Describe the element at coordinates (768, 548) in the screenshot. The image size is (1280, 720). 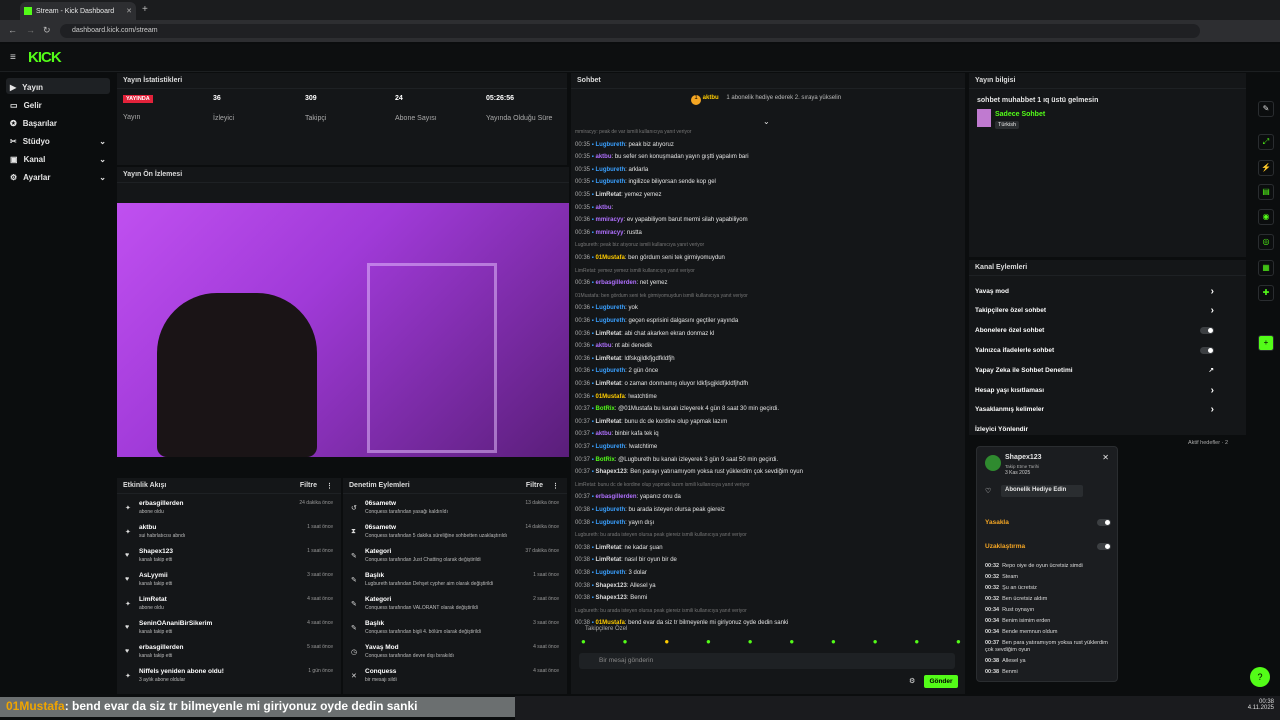
I see `chat-message: 00:38 ▪ LimRetat: ne kadar şuan` at that location.